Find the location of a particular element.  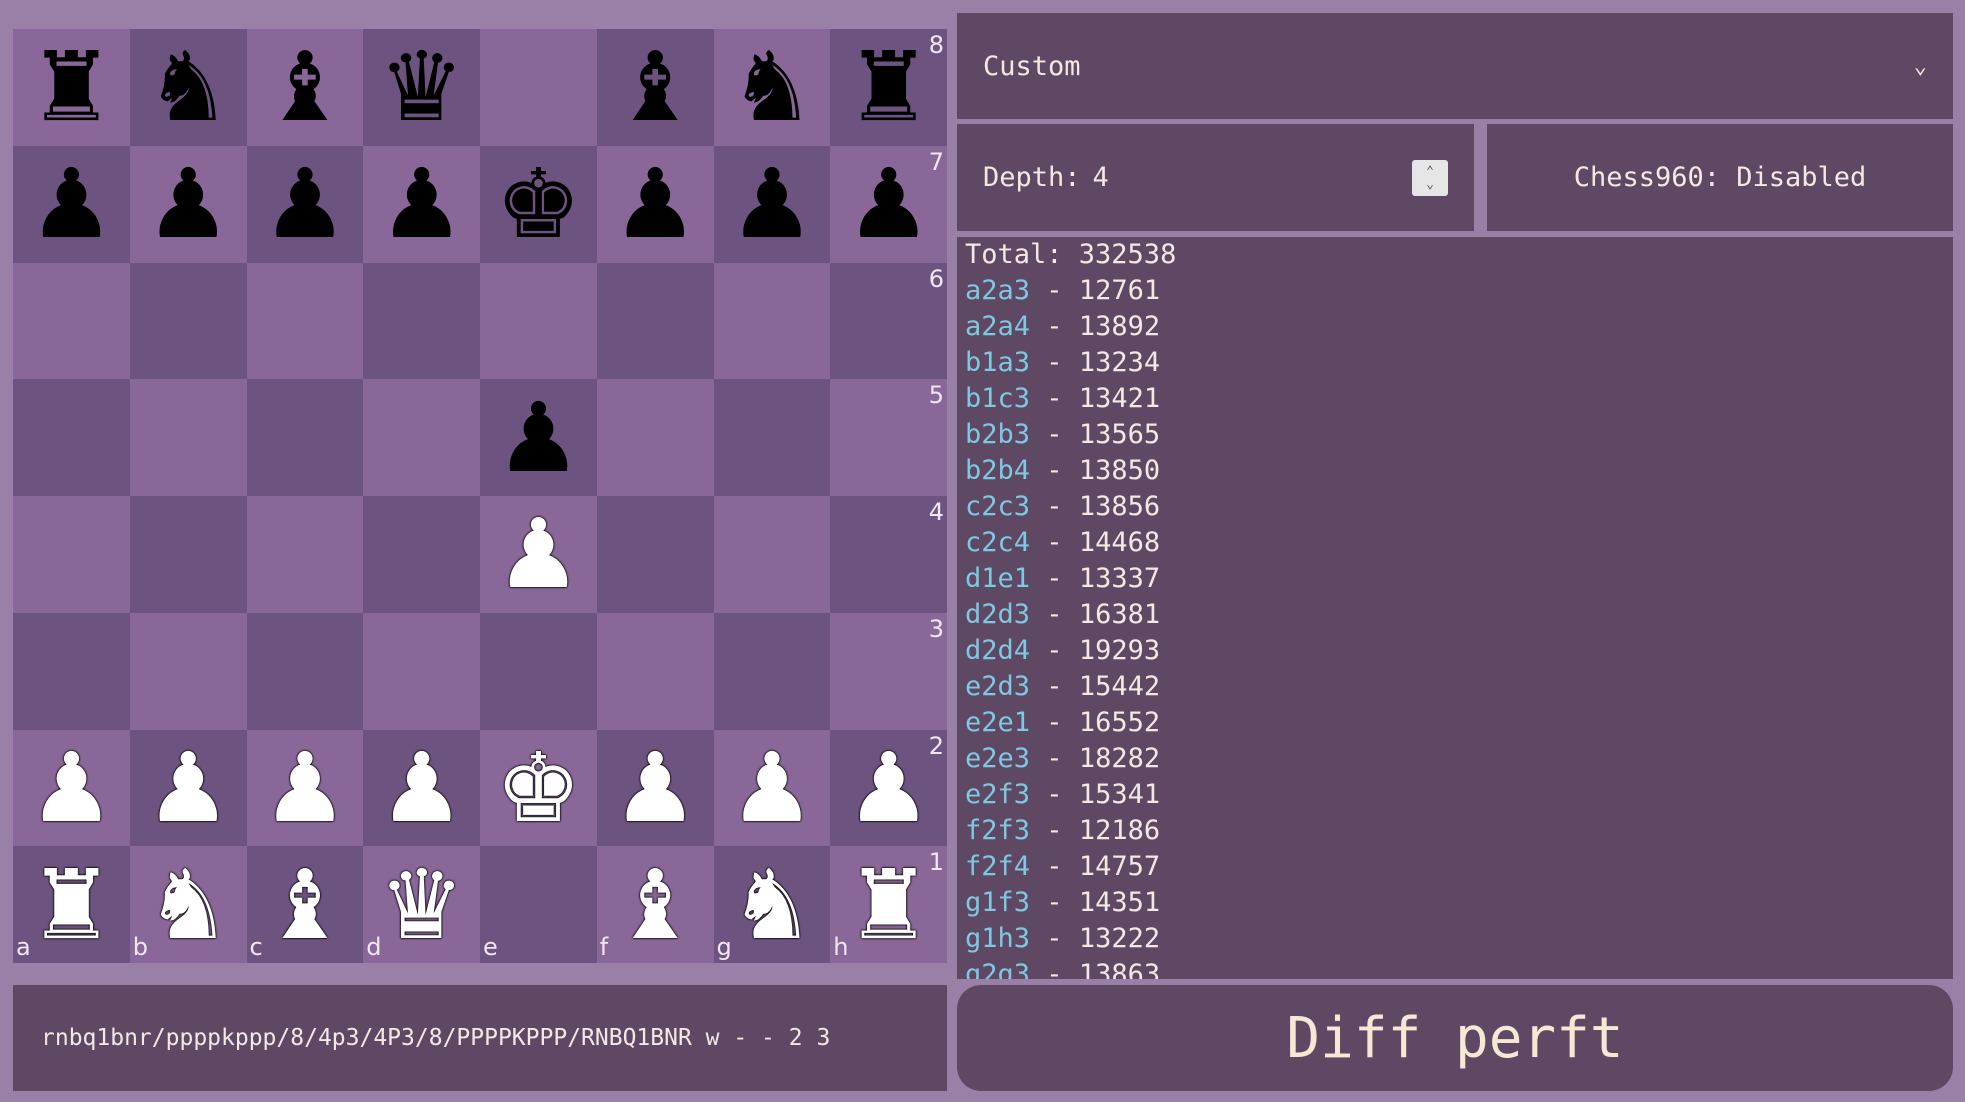

square-a4 is located at coordinates (71, 554).